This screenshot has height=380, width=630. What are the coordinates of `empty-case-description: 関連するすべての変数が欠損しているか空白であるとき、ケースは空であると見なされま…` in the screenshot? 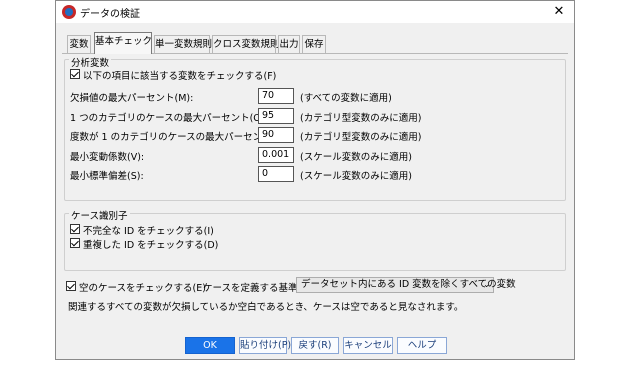 It's located at (266, 307).